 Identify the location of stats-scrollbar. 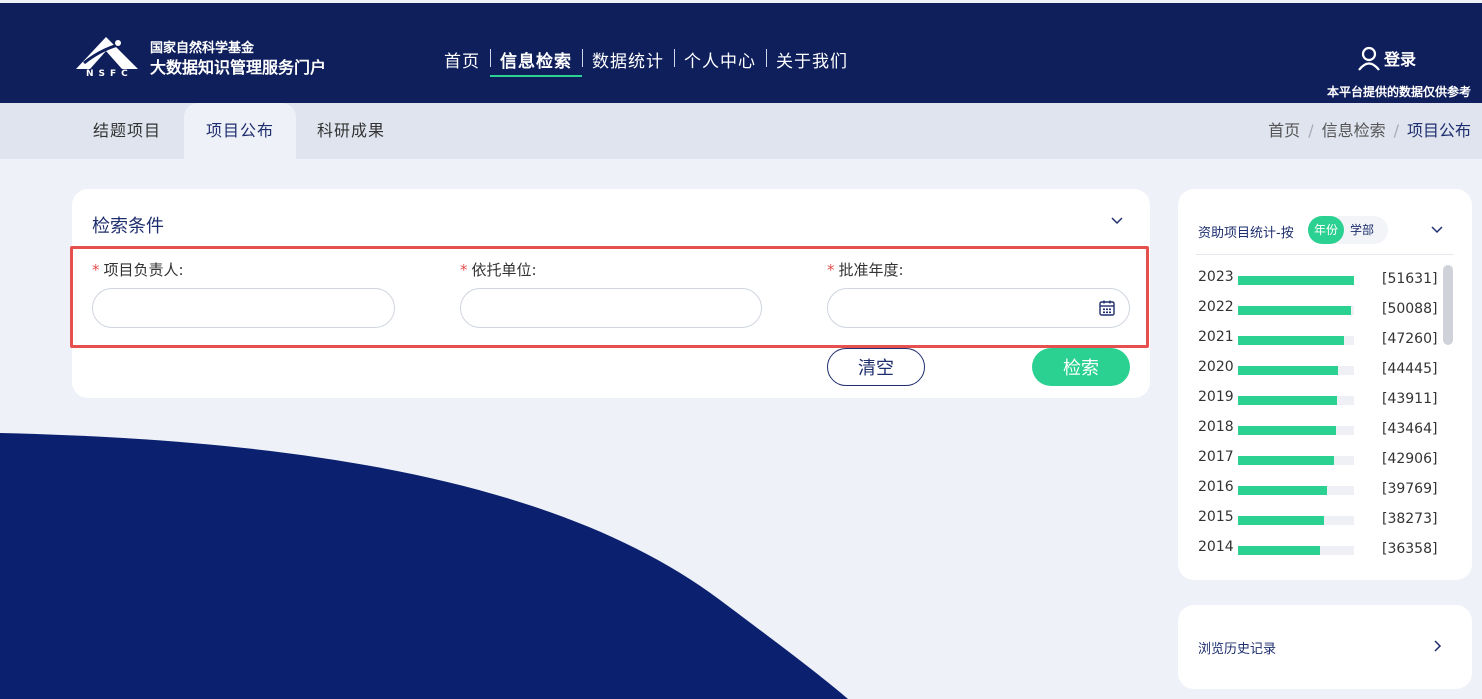
(1448, 305).